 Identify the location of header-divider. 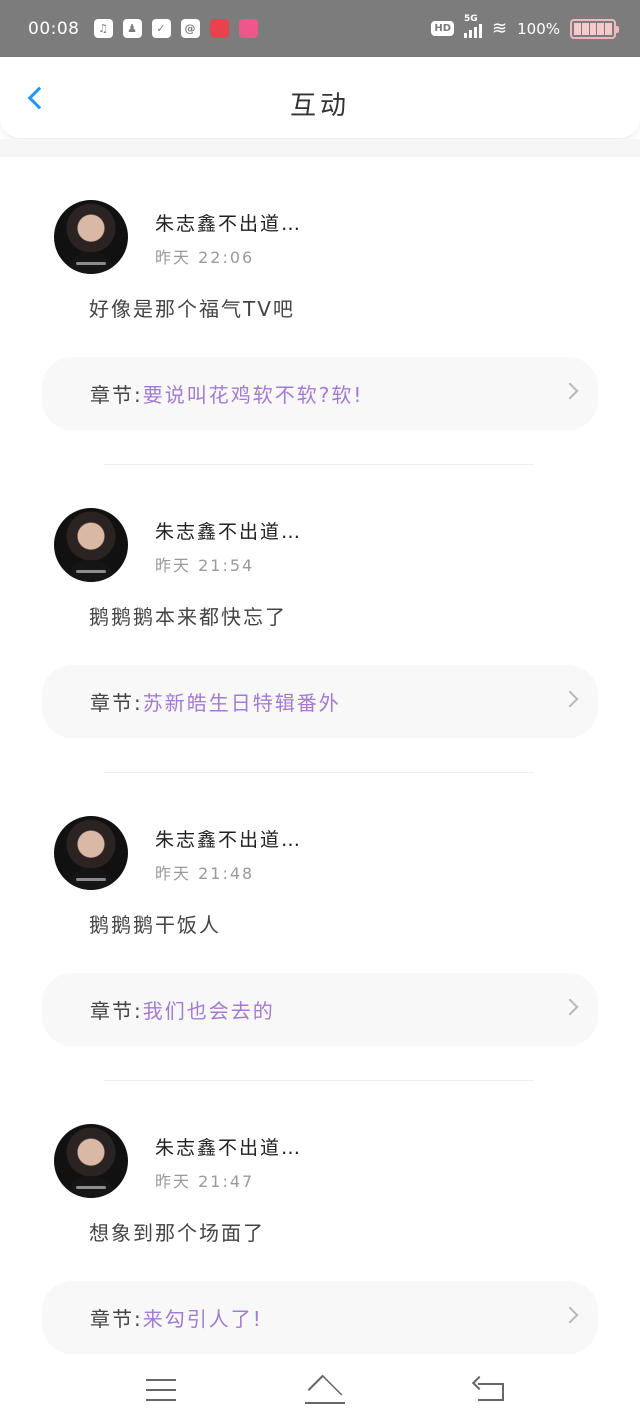
(320, 148).